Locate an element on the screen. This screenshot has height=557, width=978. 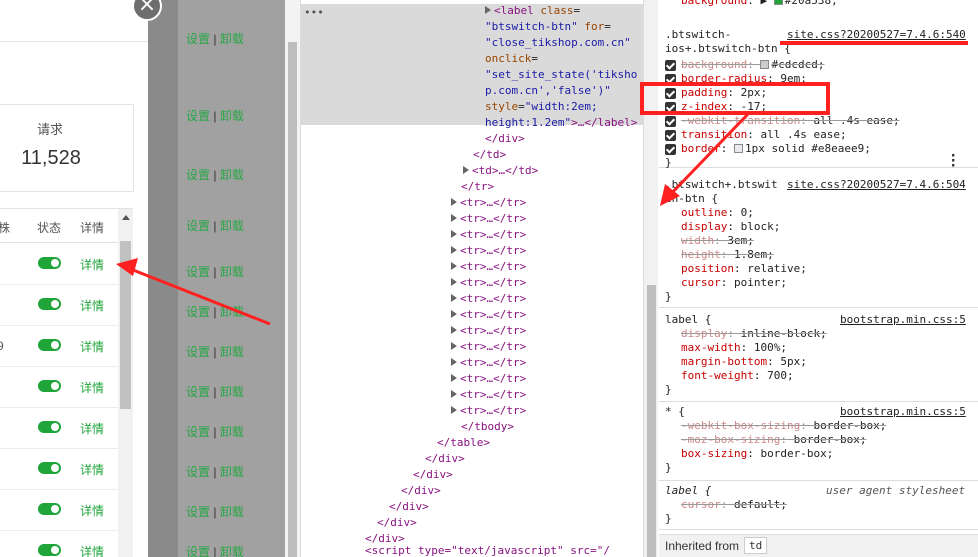
dom-node-label: <label class= is located at coordinates (532, 11).